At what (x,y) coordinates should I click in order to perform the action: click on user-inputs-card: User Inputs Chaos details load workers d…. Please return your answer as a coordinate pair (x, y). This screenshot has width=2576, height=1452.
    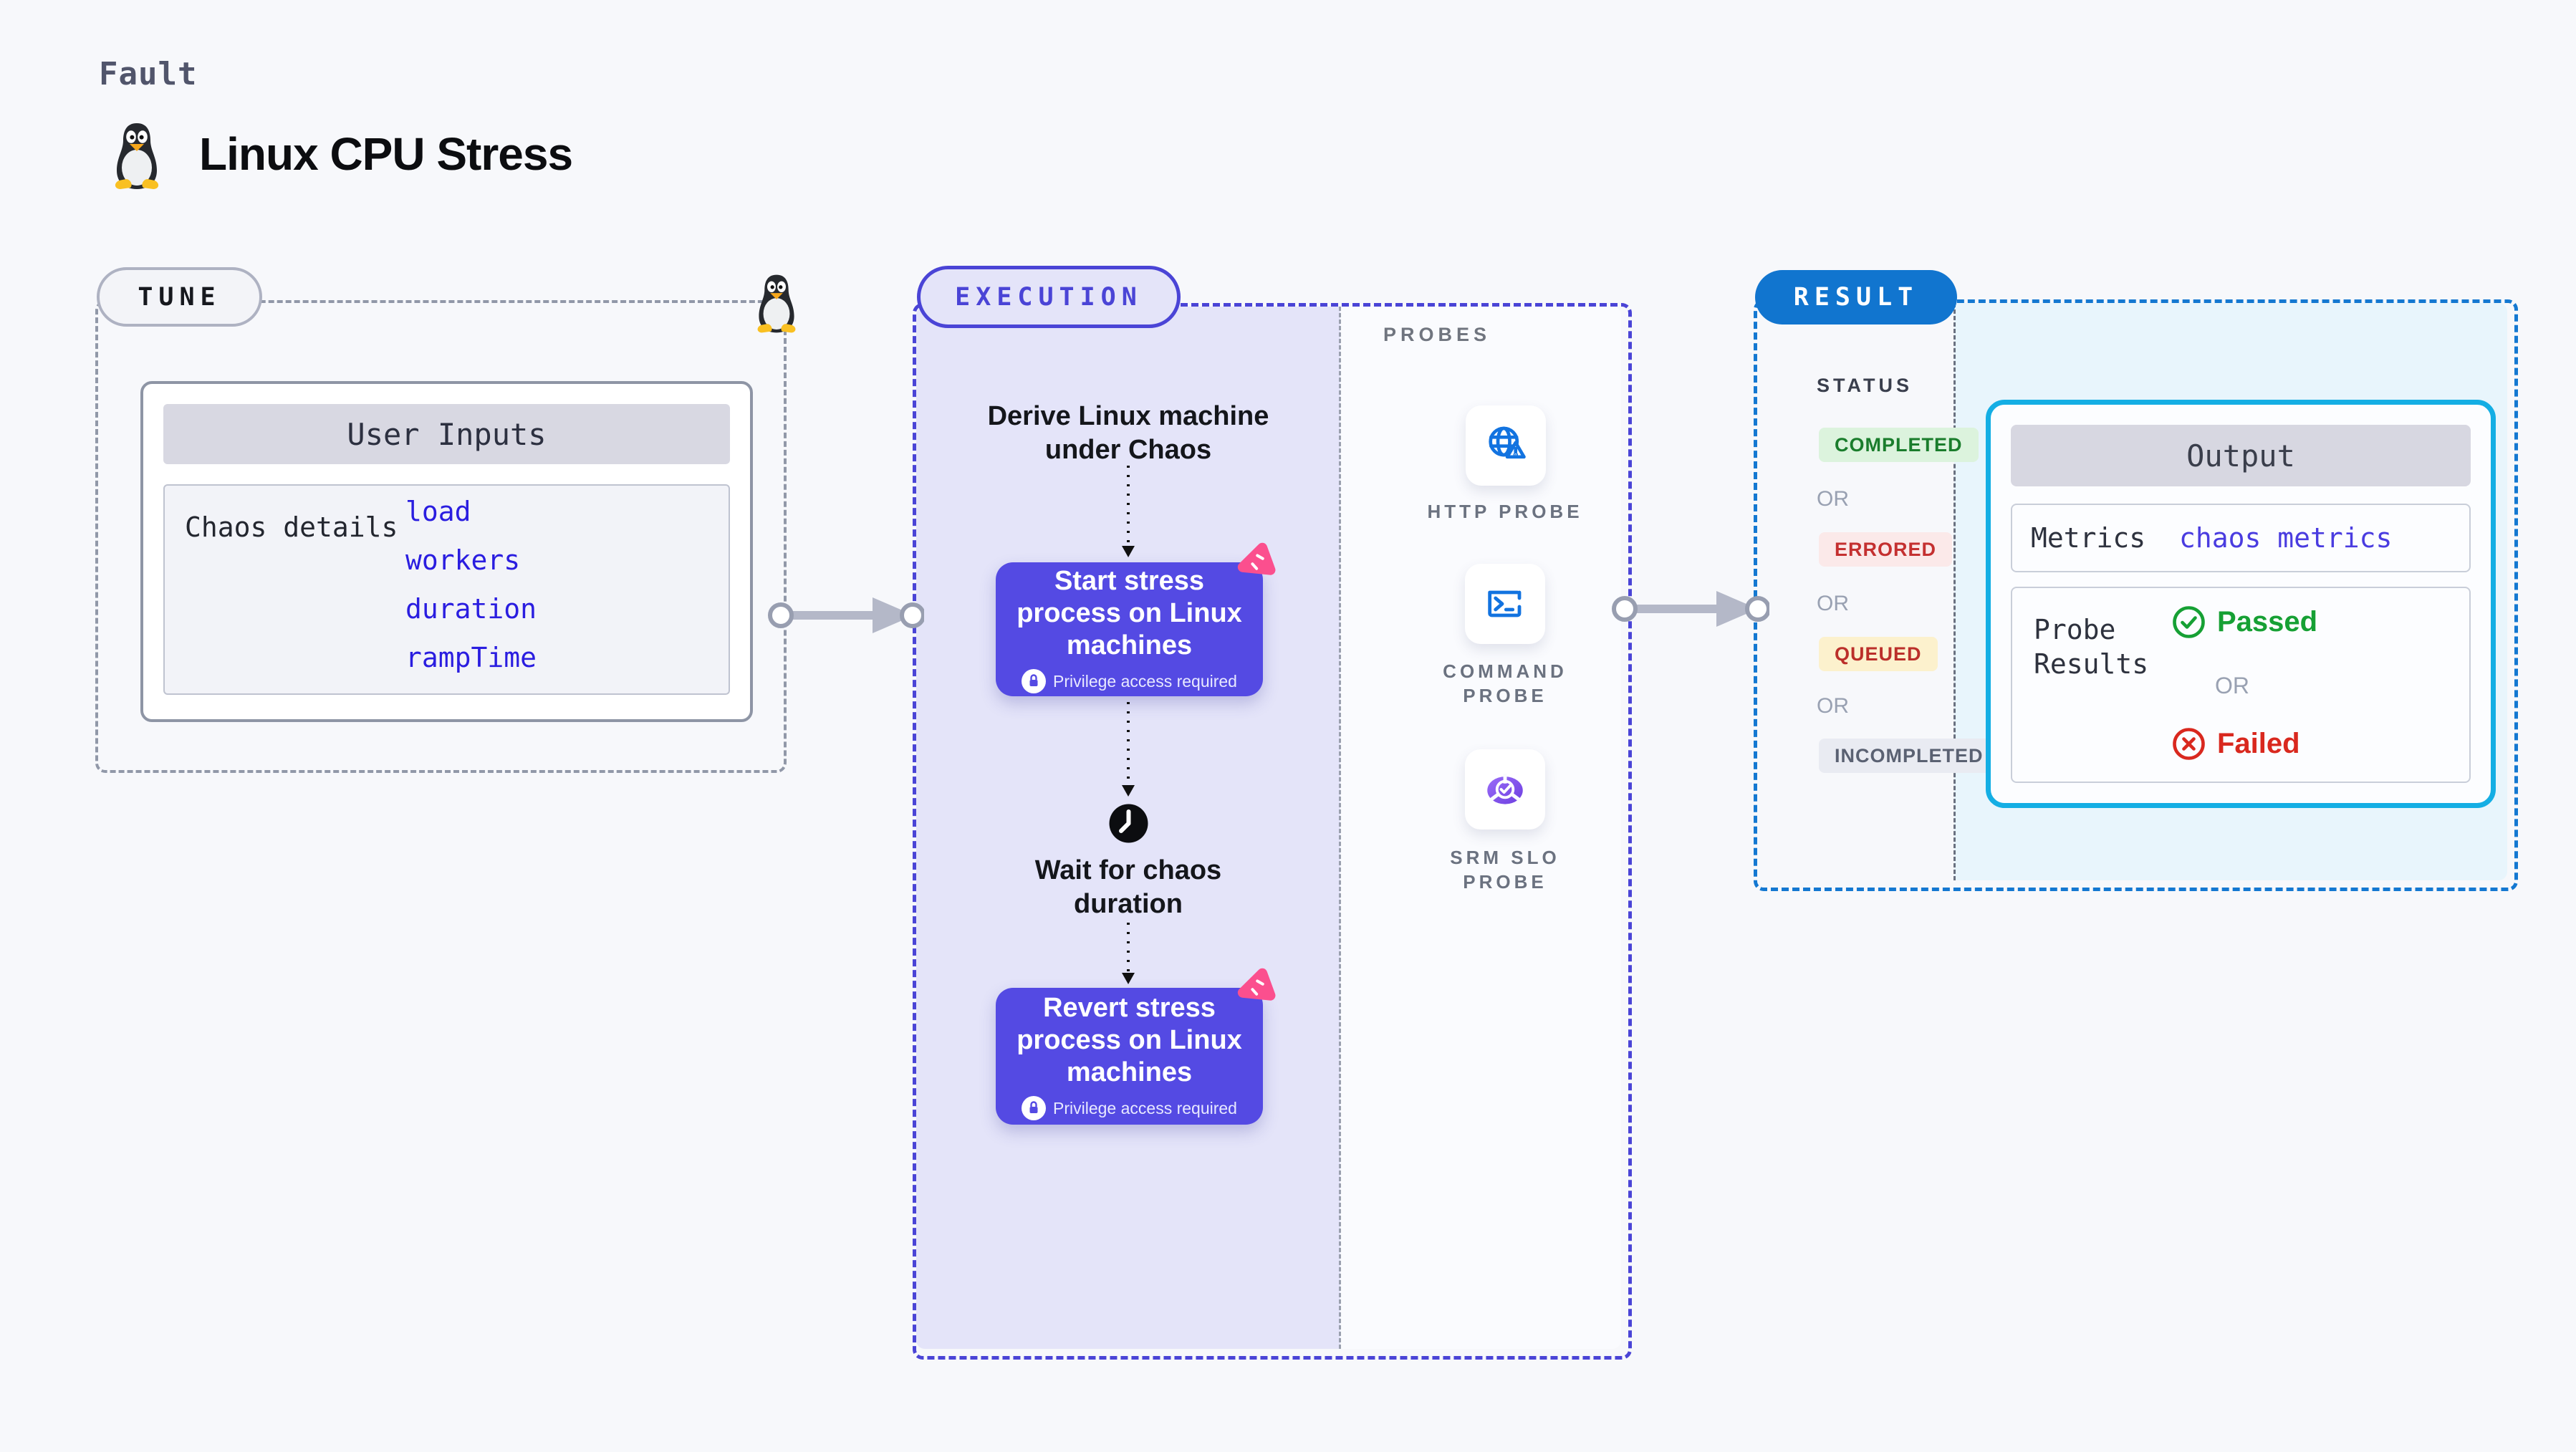
    Looking at the image, I should click on (447, 552).